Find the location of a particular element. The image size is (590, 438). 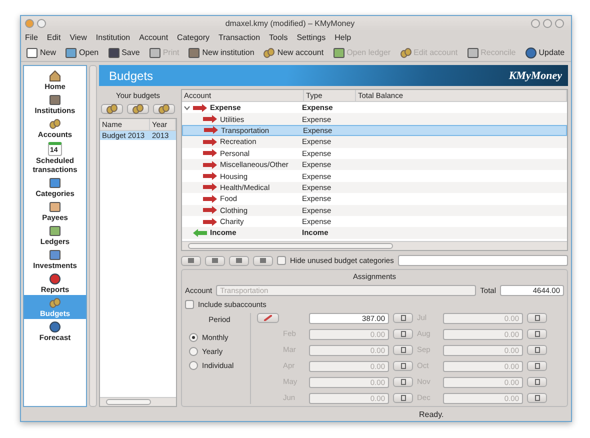

menu-item: Transaction is located at coordinates (239, 37).